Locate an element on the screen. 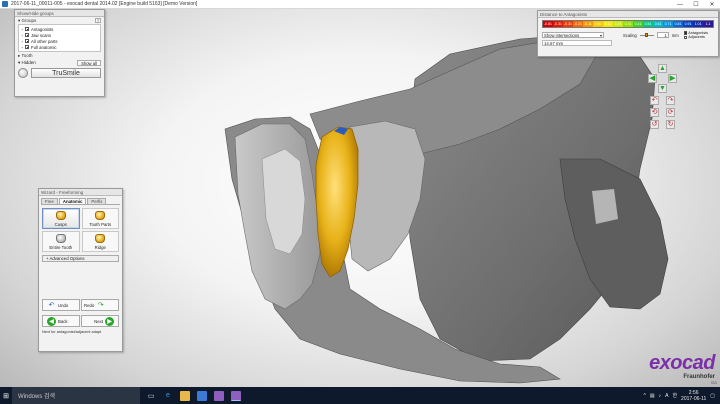 Image resolution: width=720 pixels, height=404 pixels. advanced-options-button: + Advanced Options is located at coordinates (80, 258).